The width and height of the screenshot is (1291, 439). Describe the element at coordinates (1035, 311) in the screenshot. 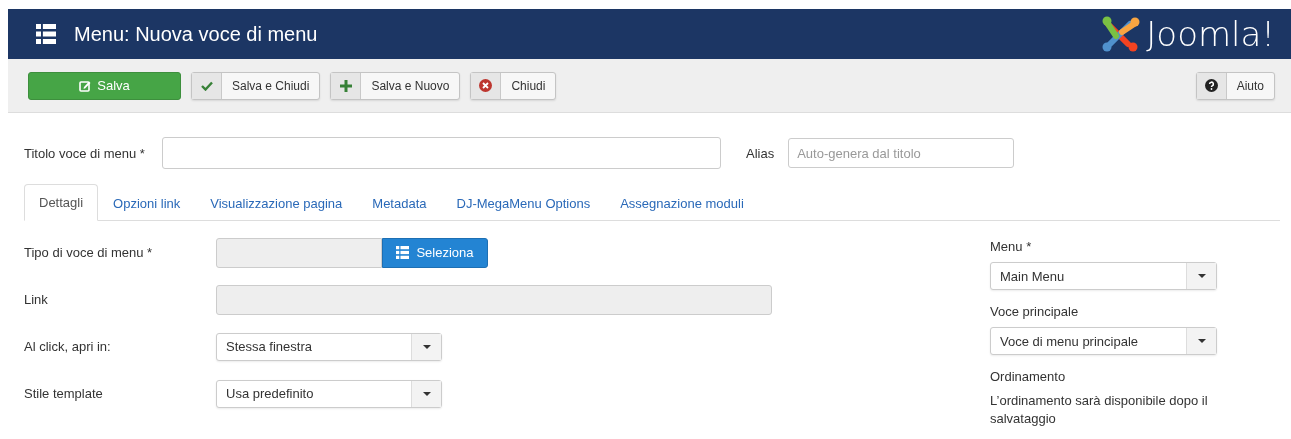

I see `field-label: Voce principale` at that location.